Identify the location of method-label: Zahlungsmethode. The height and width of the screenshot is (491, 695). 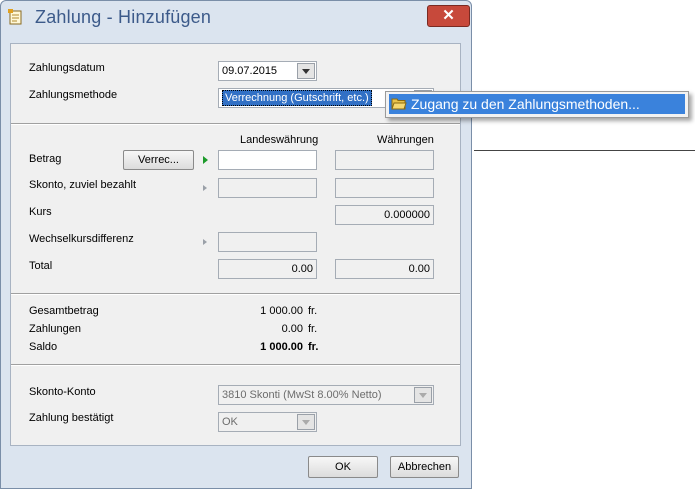
(73, 95).